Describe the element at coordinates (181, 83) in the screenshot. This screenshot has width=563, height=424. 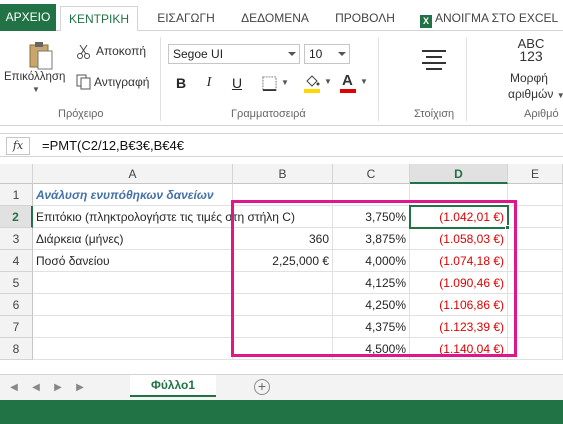
I see `bold-button: B` at that location.